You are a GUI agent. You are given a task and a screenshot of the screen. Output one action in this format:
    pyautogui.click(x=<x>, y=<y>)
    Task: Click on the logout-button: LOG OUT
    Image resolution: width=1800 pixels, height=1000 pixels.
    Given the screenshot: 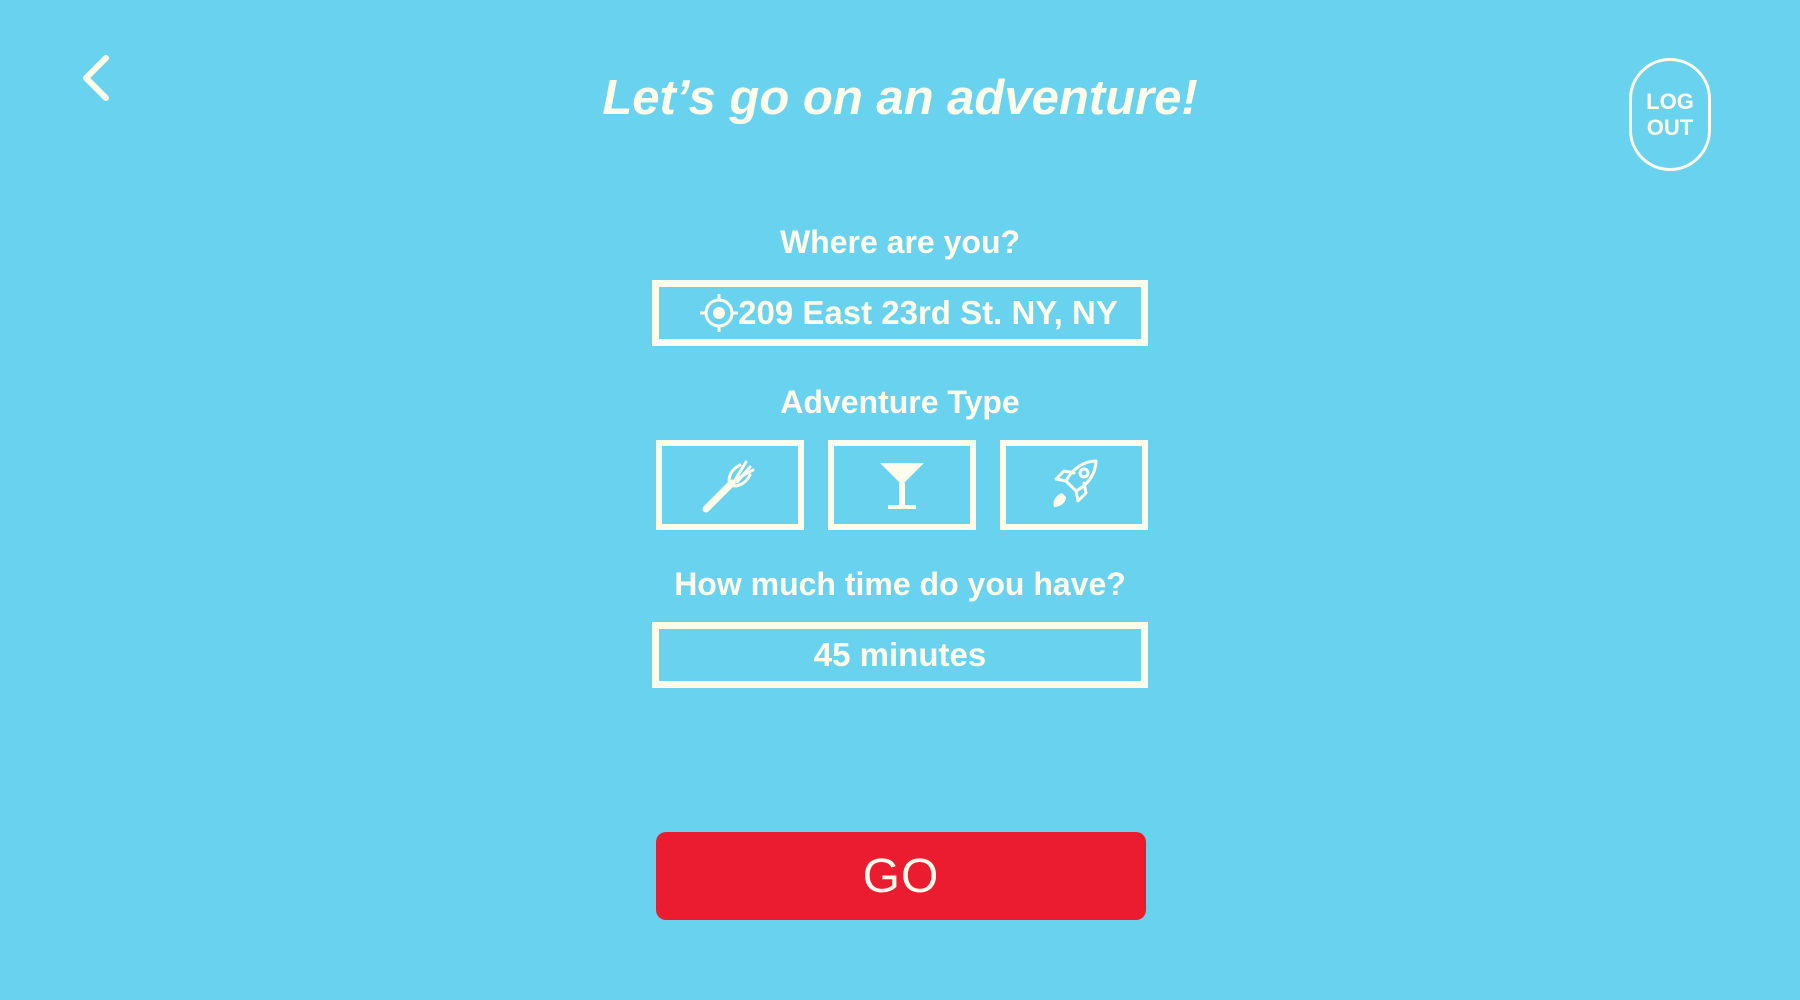 What is the action you would take?
    pyautogui.click(x=1670, y=114)
    